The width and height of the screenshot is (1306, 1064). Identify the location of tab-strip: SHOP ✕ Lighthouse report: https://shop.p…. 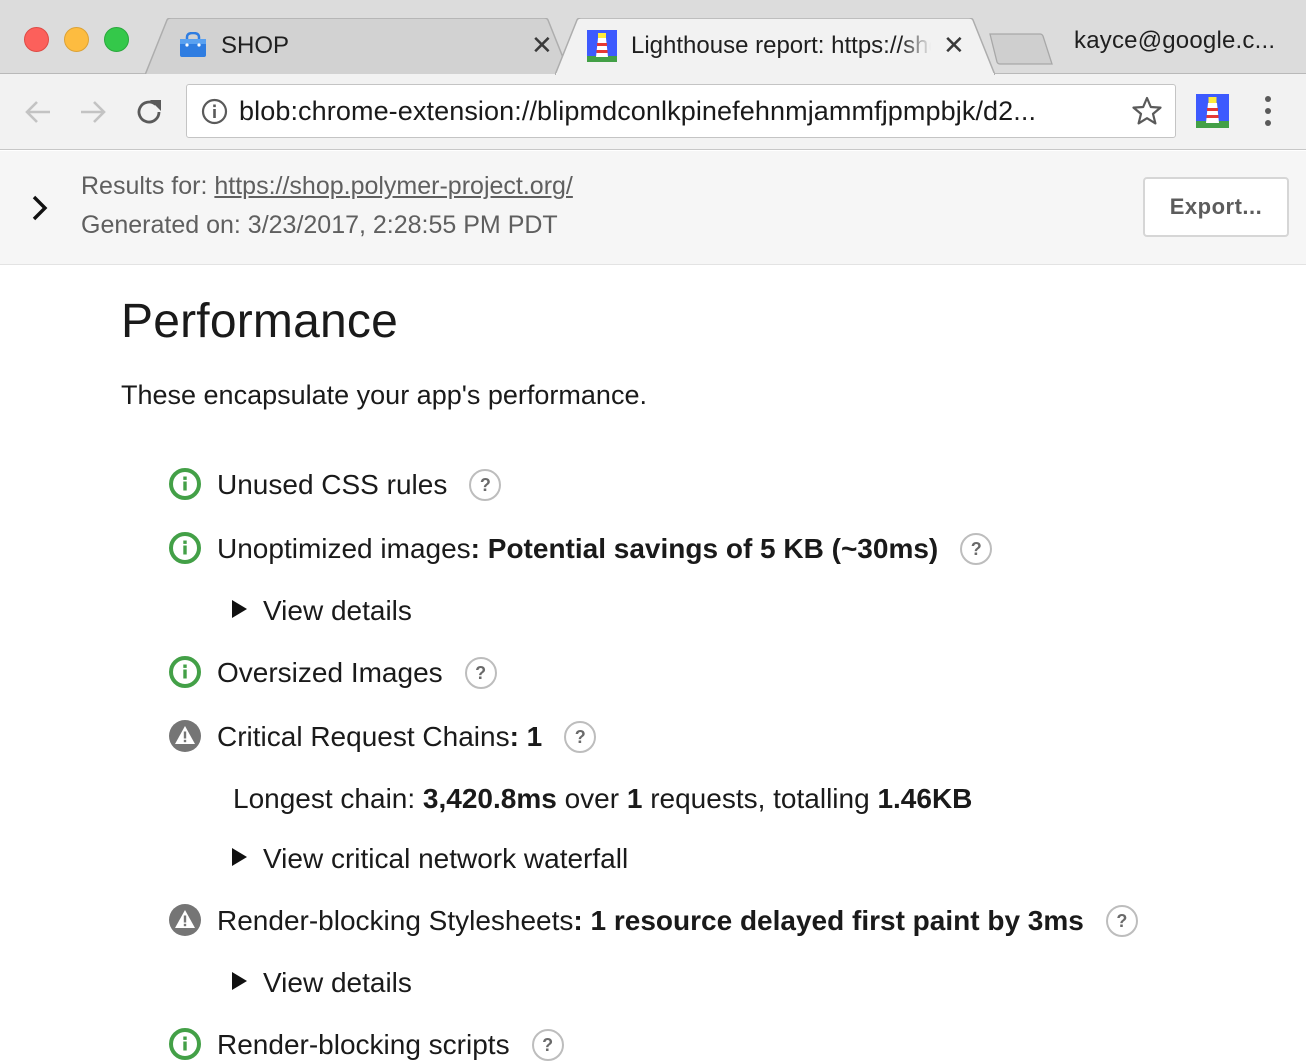
(653, 37).